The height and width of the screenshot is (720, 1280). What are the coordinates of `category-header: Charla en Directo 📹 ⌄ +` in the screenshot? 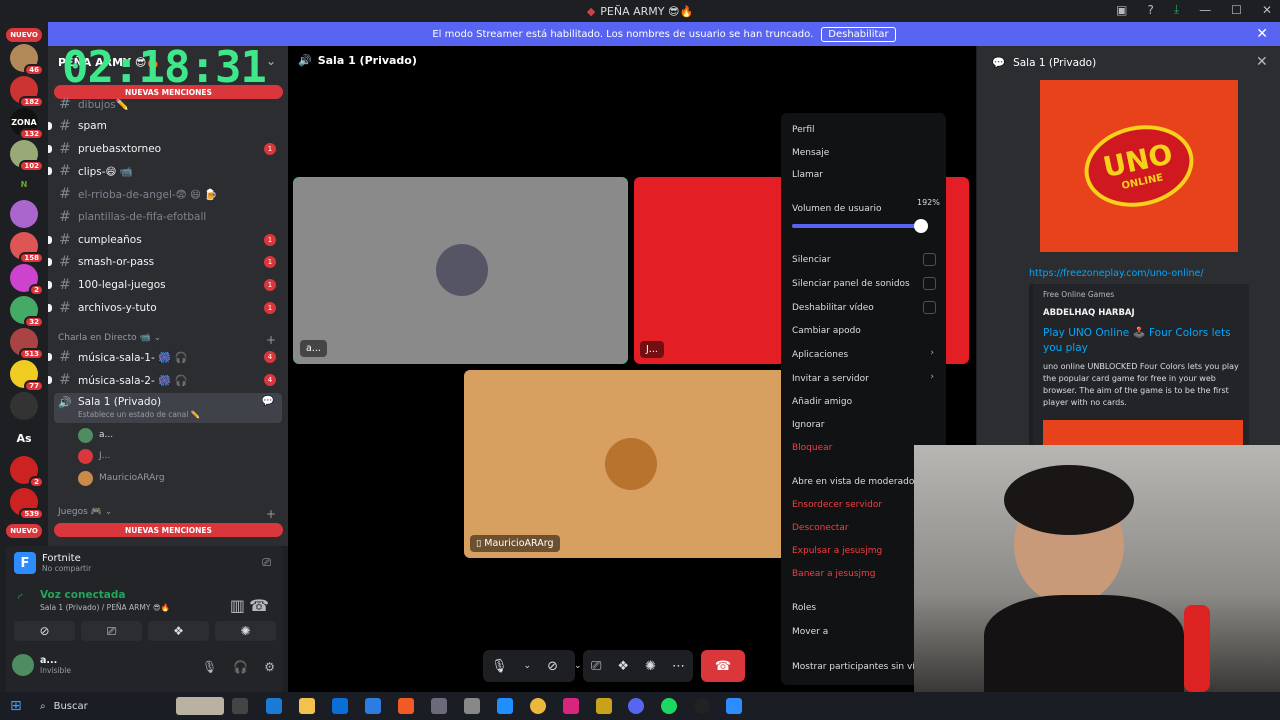 It's located at (167, 340).